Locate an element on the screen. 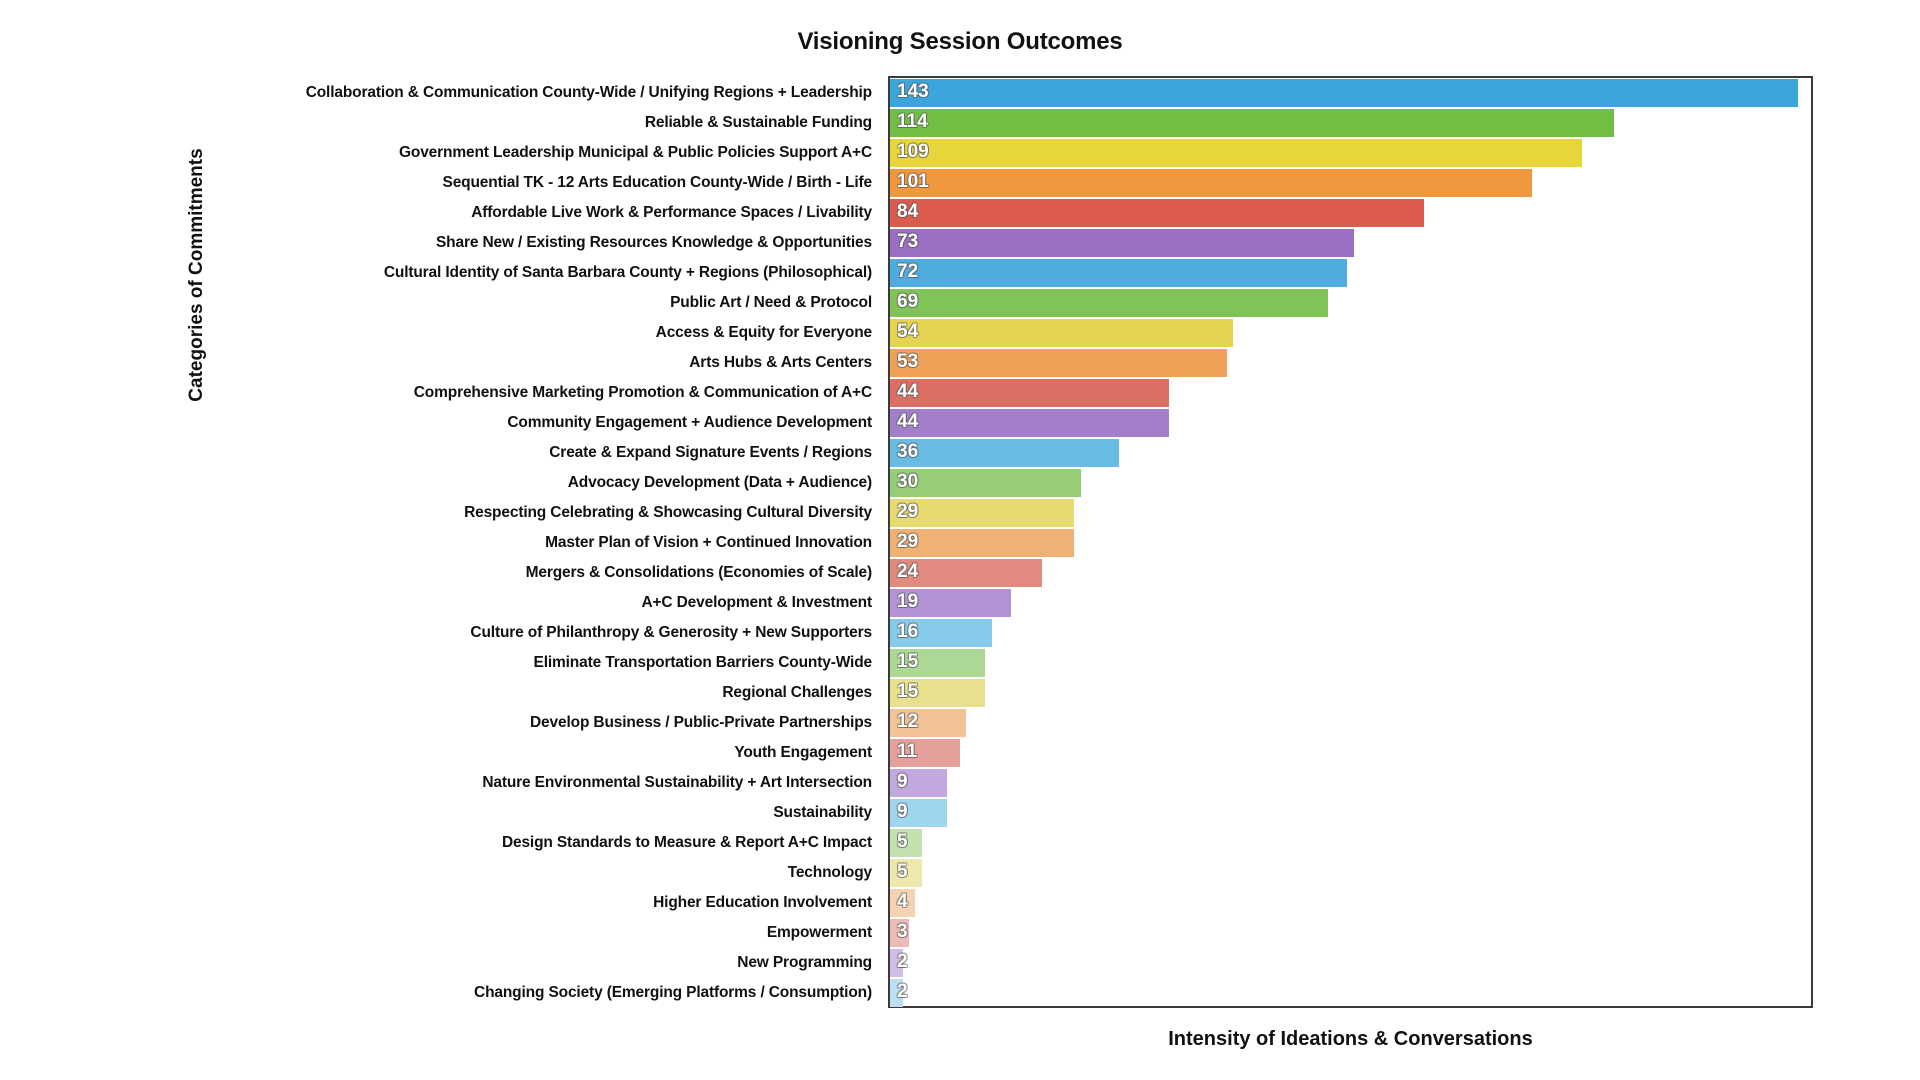 Image resolution: width=1920 pixels, height=1080 pixels. y-tick-label: Public Art / Need & Protocol is located at coordinates (771, 302).